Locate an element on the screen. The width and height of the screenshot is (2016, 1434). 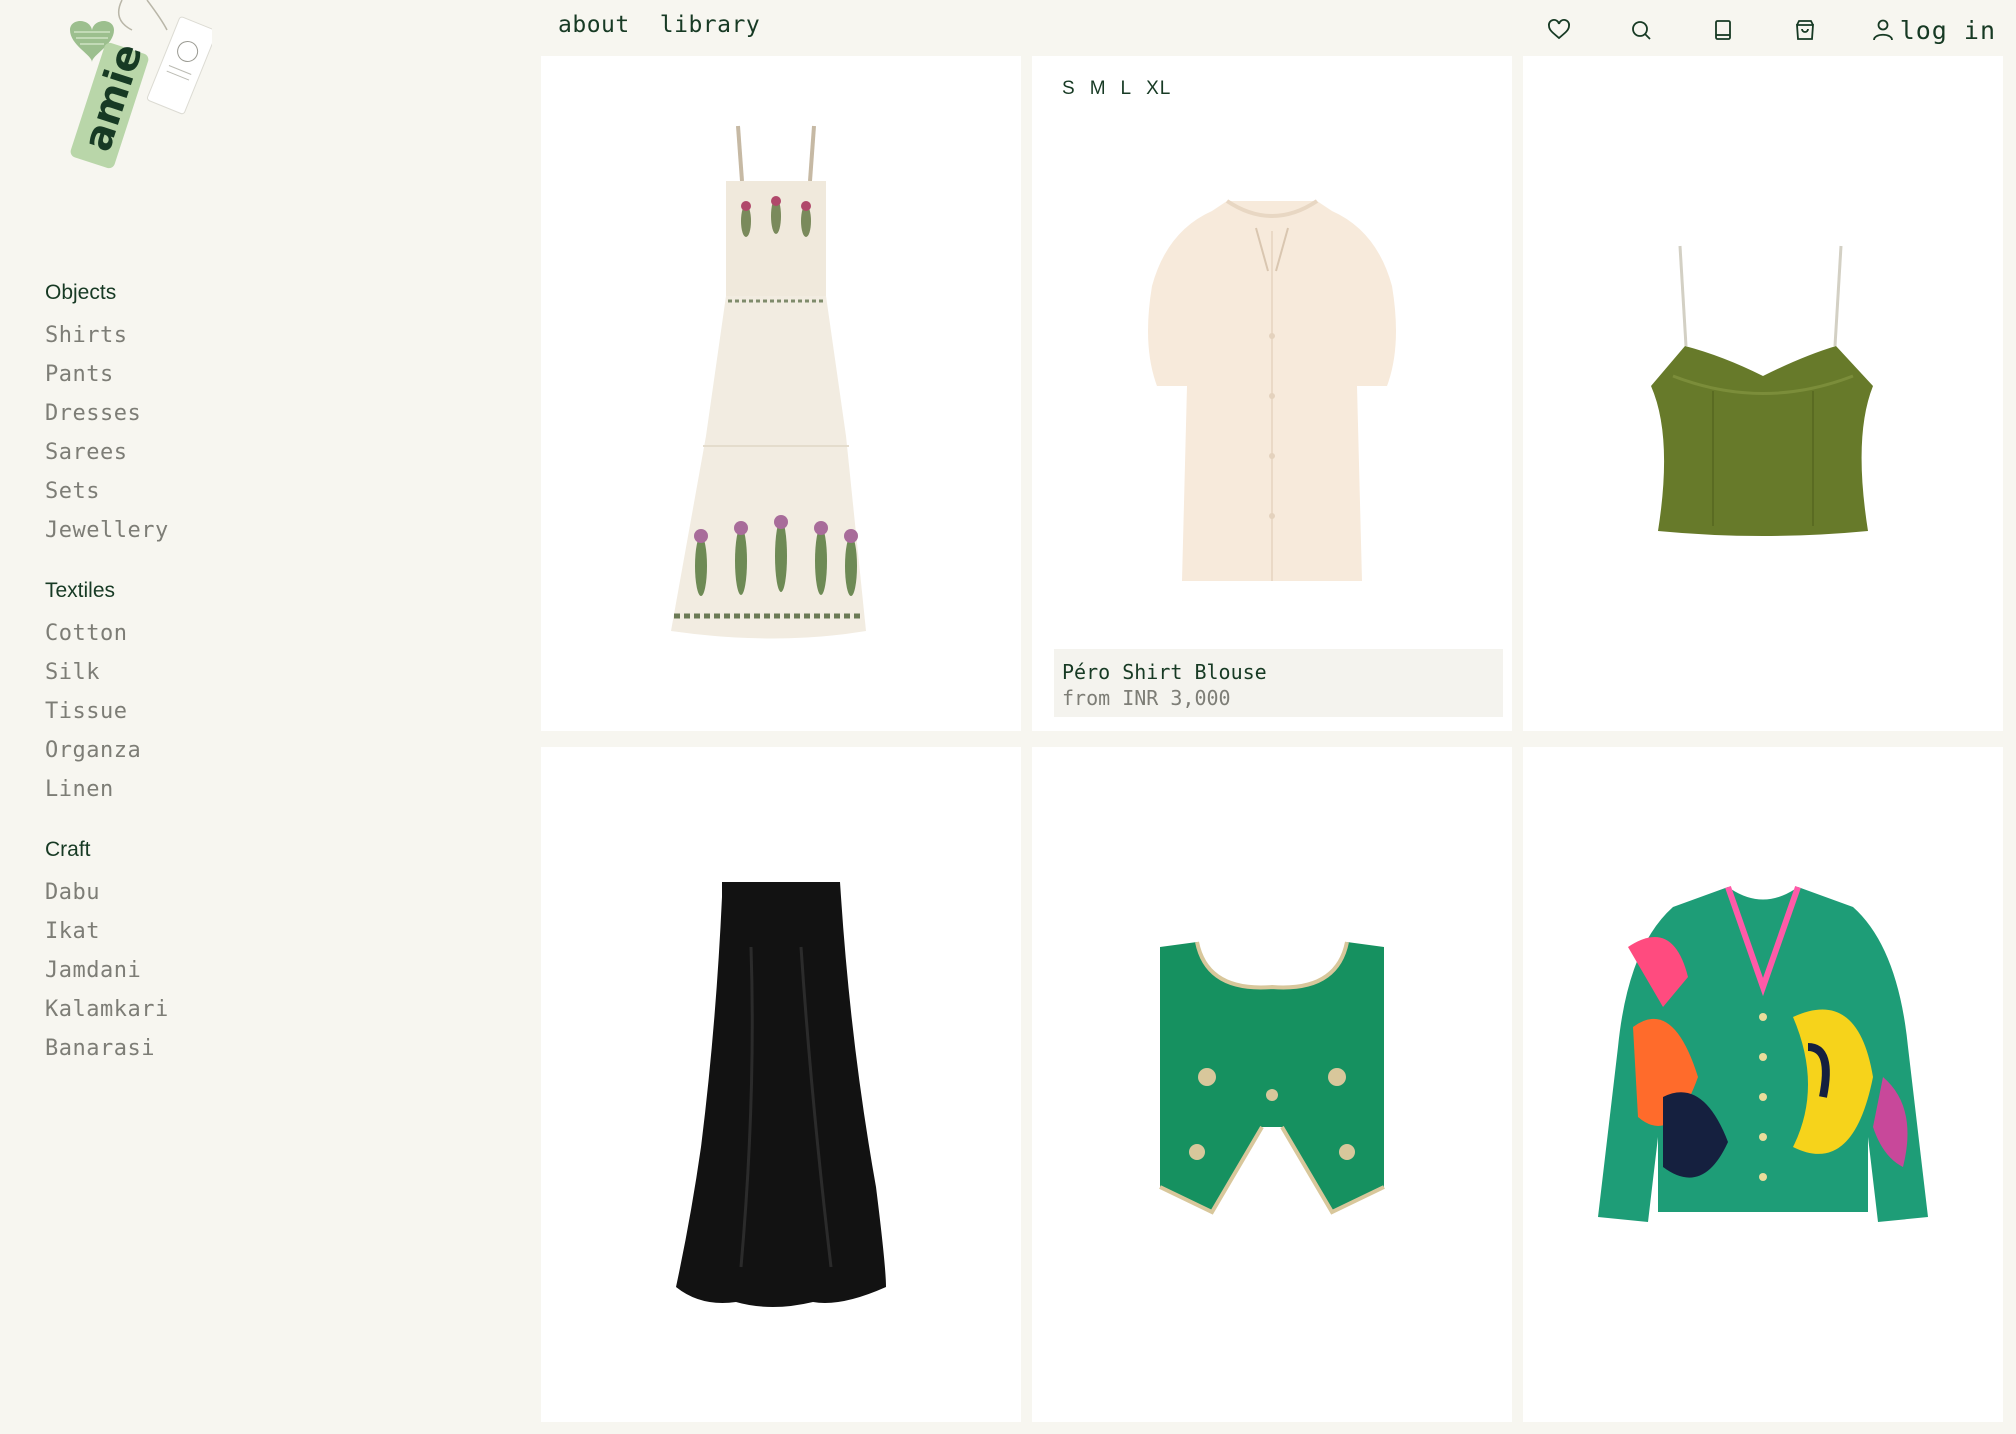
sidebar-item-dabu: Dabu is located at coordinates (205, 892).